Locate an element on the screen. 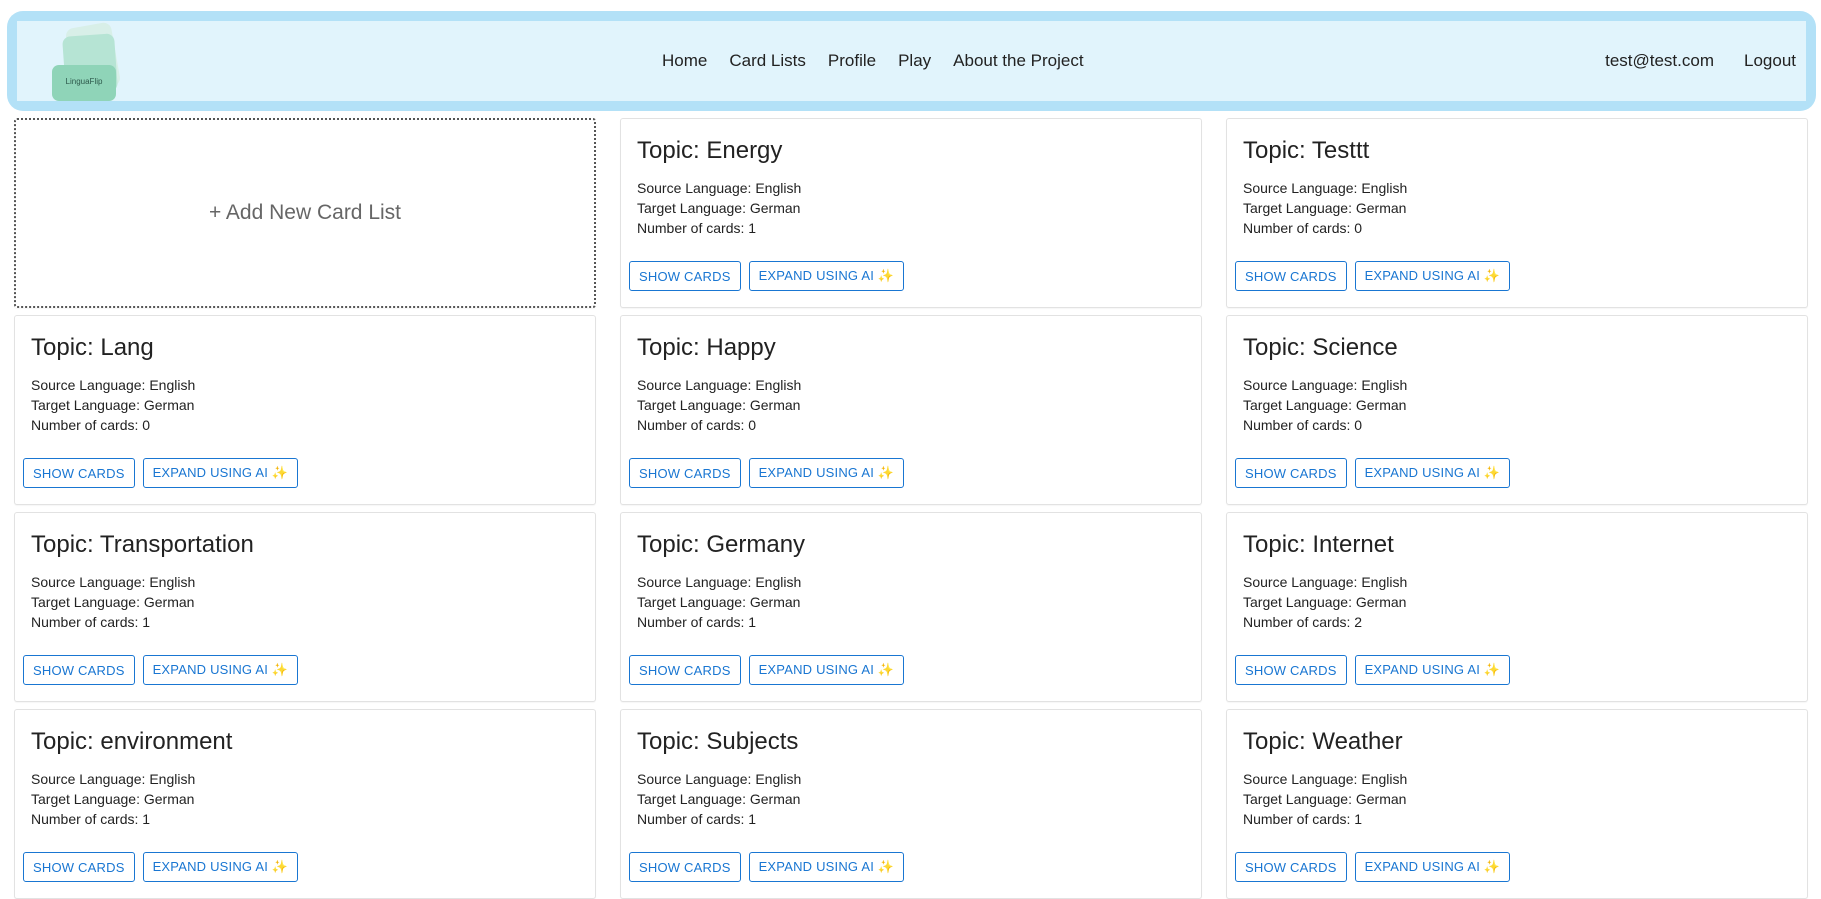  nav-about: About the Project is located at coordinates (1018, 61).